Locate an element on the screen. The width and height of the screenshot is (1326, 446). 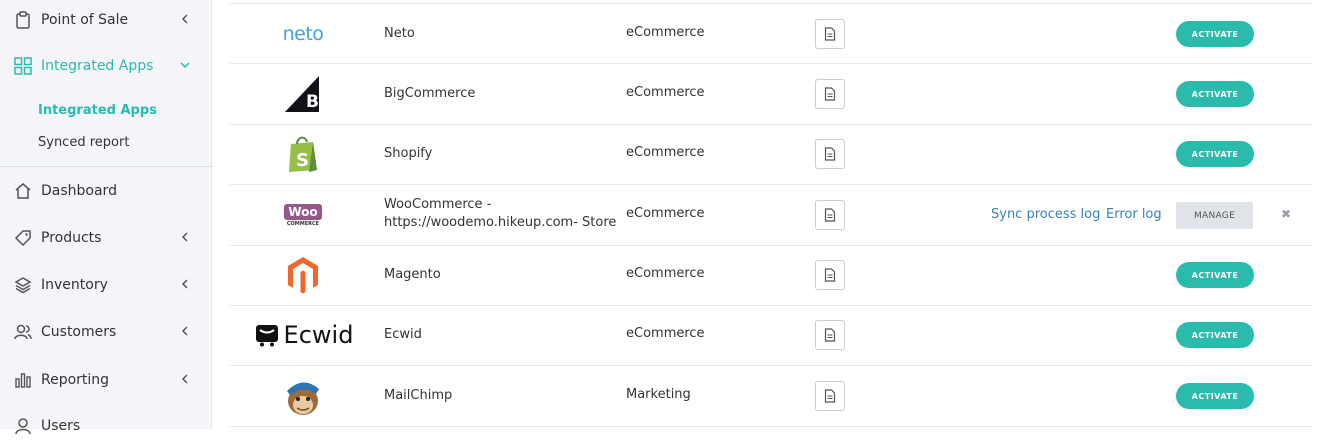
app-name-line1: WooCommerce - is located at coordinates (438, 204).